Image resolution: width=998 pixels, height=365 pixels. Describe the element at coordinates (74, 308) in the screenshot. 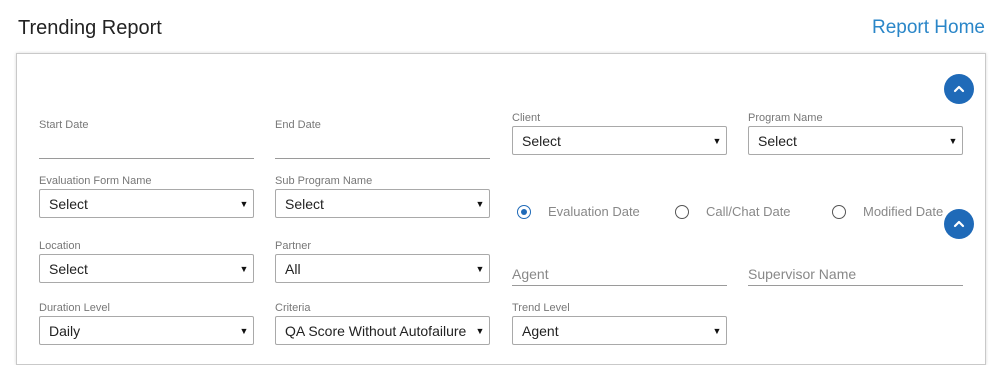

I see `duration-level-label: Duration Level` at that location.